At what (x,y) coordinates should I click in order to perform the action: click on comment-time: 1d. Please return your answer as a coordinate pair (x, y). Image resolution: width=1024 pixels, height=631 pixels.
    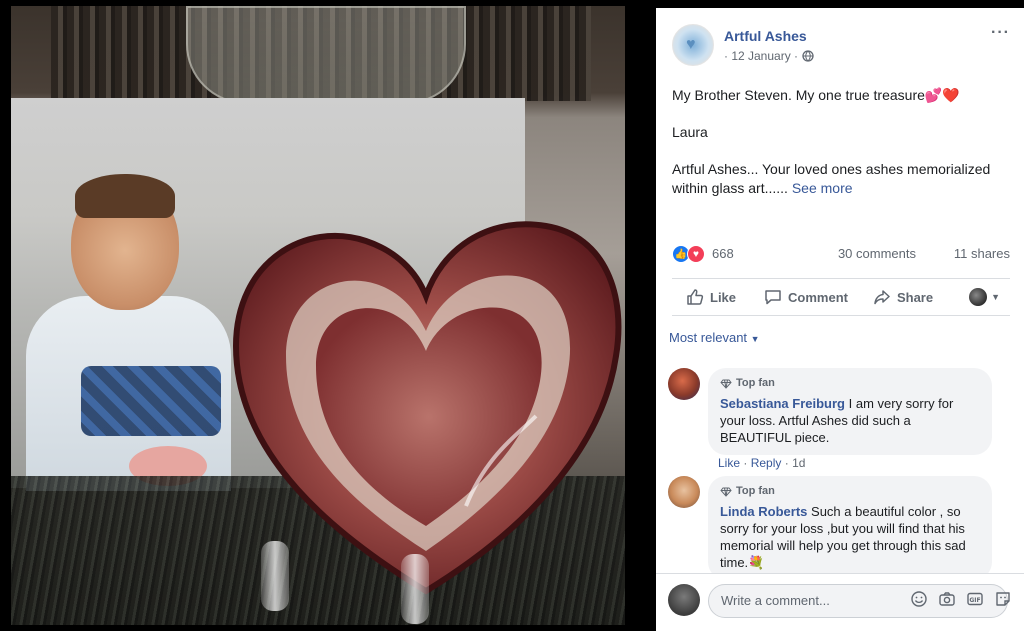
    Looking at the image, I should click on (798, 463).